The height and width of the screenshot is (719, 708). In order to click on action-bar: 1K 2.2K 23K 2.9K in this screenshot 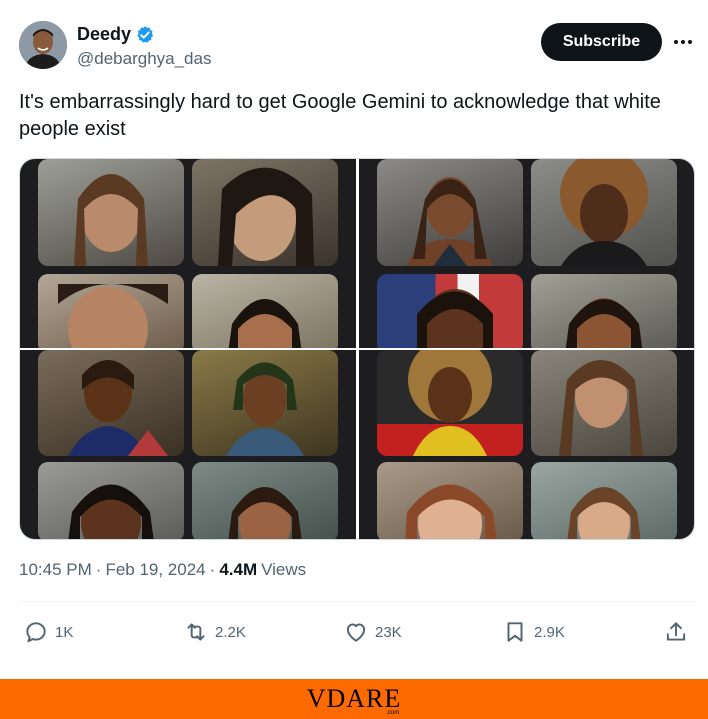, I will do `click(357, 632)`.